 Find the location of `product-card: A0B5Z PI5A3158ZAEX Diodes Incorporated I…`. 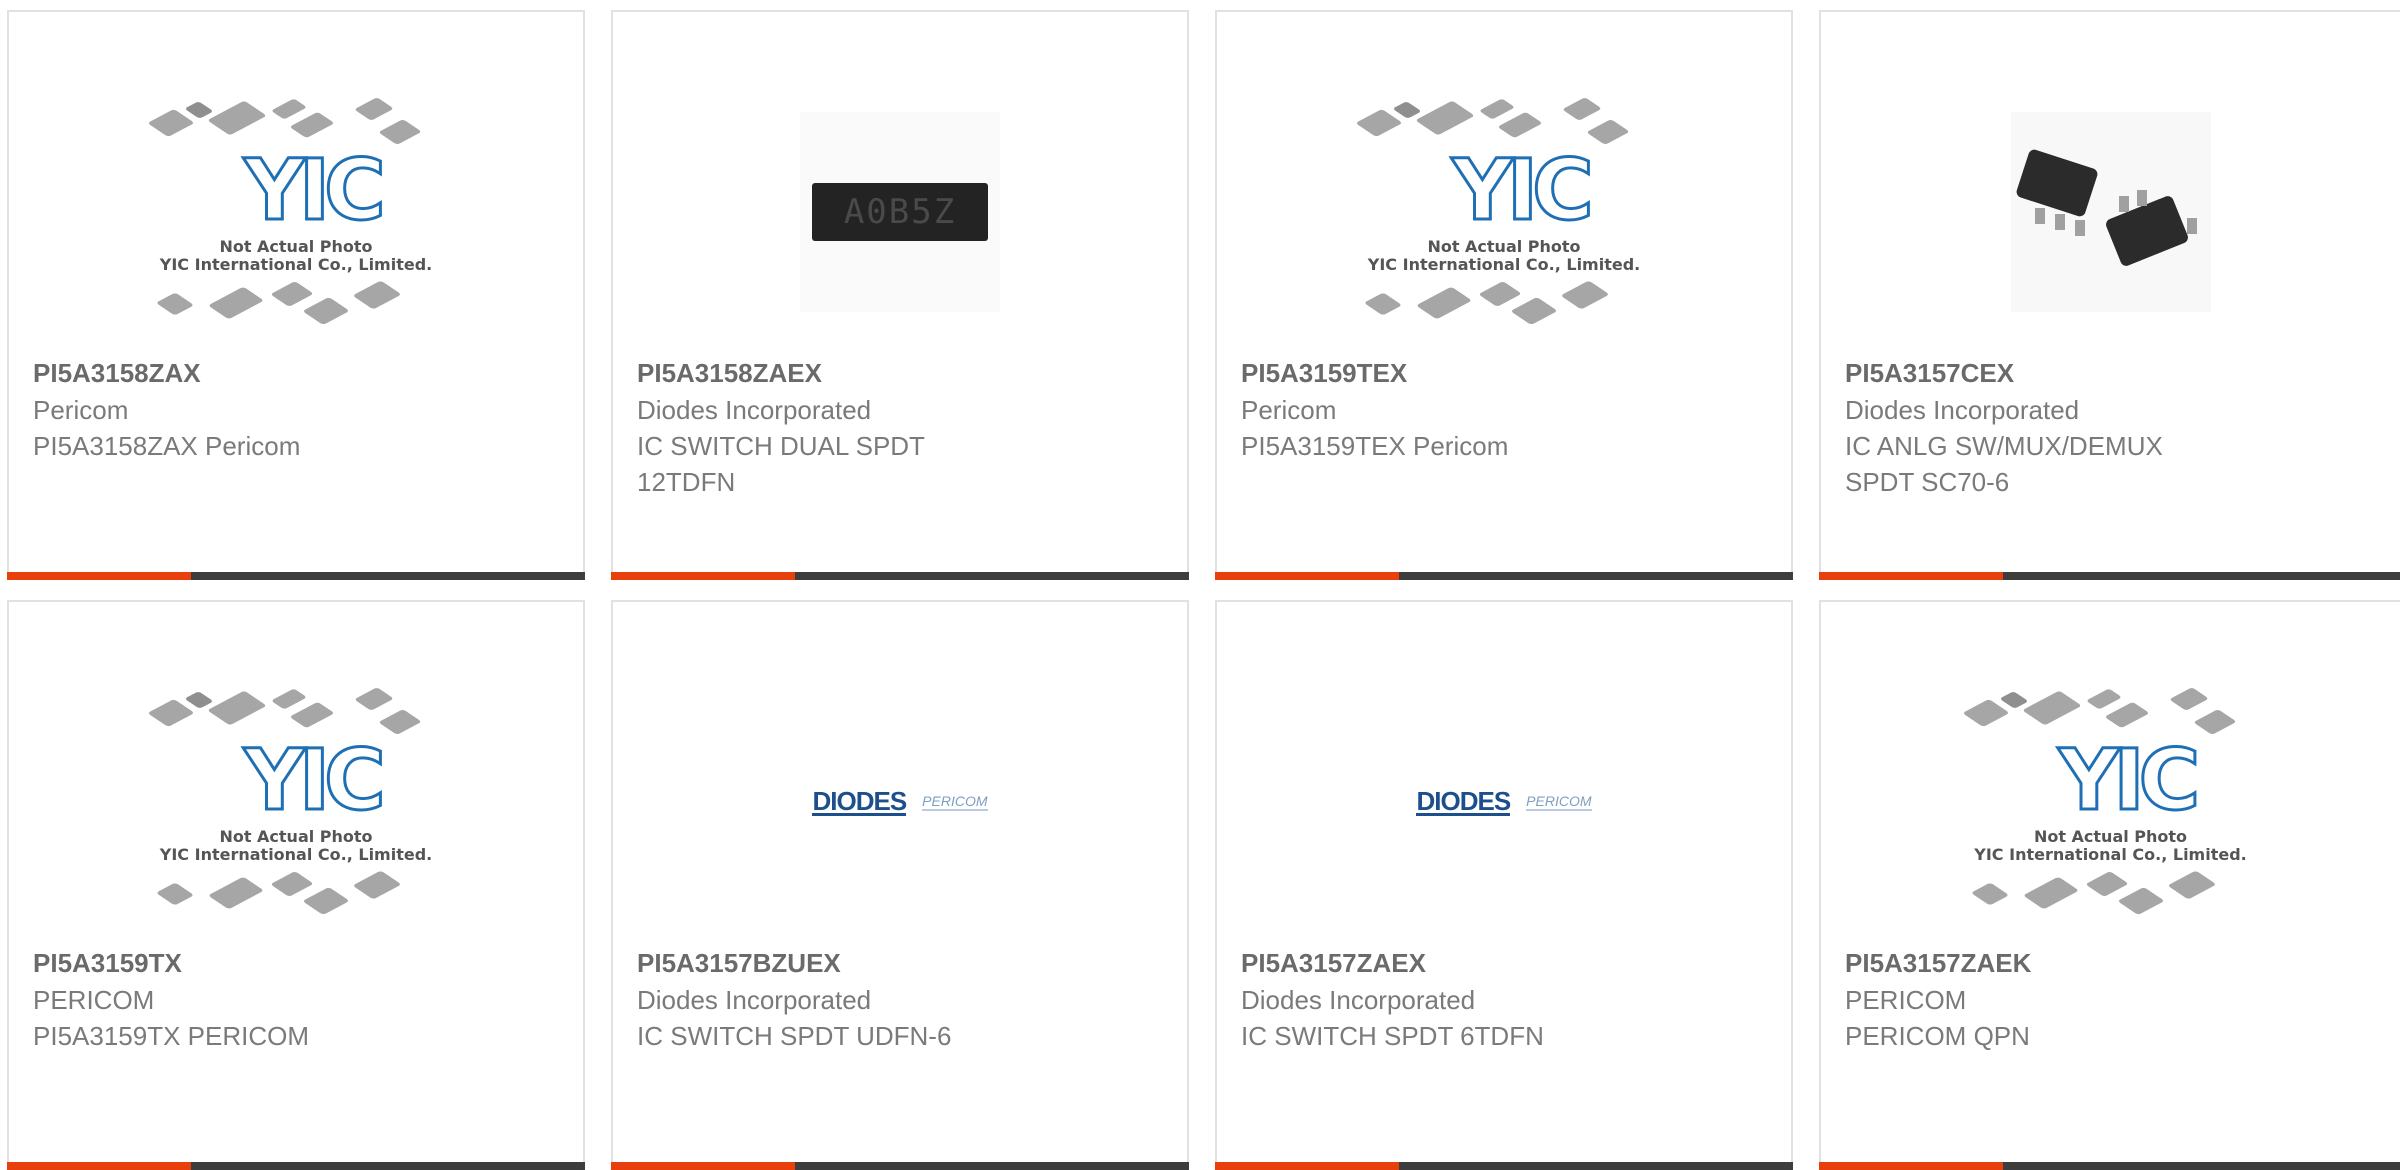

product-card: A0B5Z PI5A3158ZAEX Diodes Incorporated I… is located at coordinates (900, 295).